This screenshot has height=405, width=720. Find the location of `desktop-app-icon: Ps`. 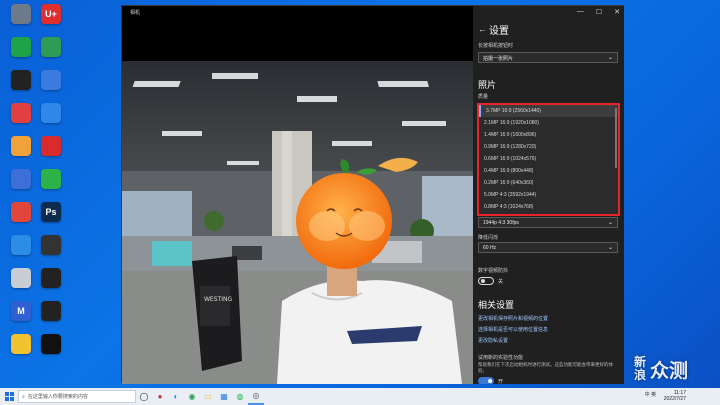

desktop-app-icon: Ps is located at coordinates (51, 212).